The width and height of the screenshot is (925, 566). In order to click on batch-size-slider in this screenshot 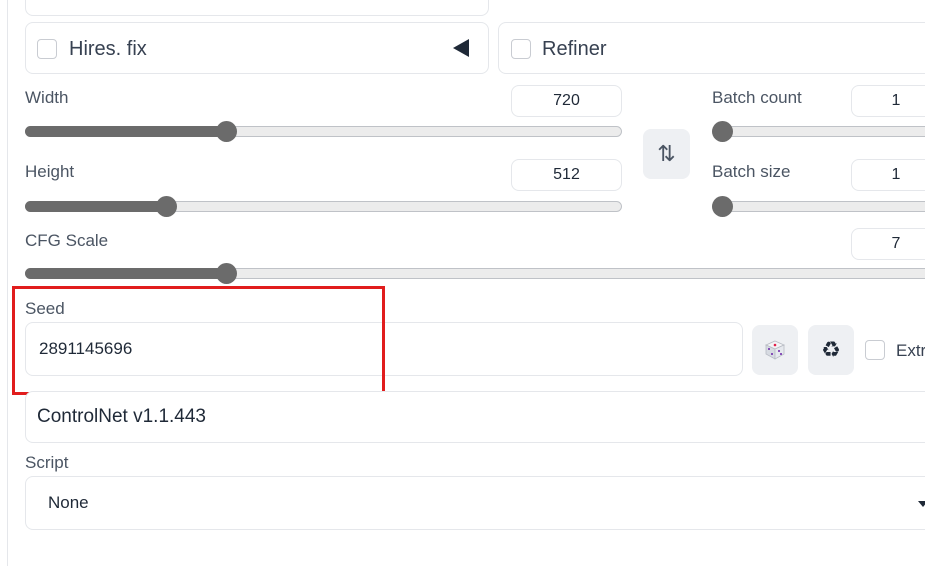, I will do `click(818, 206)`.